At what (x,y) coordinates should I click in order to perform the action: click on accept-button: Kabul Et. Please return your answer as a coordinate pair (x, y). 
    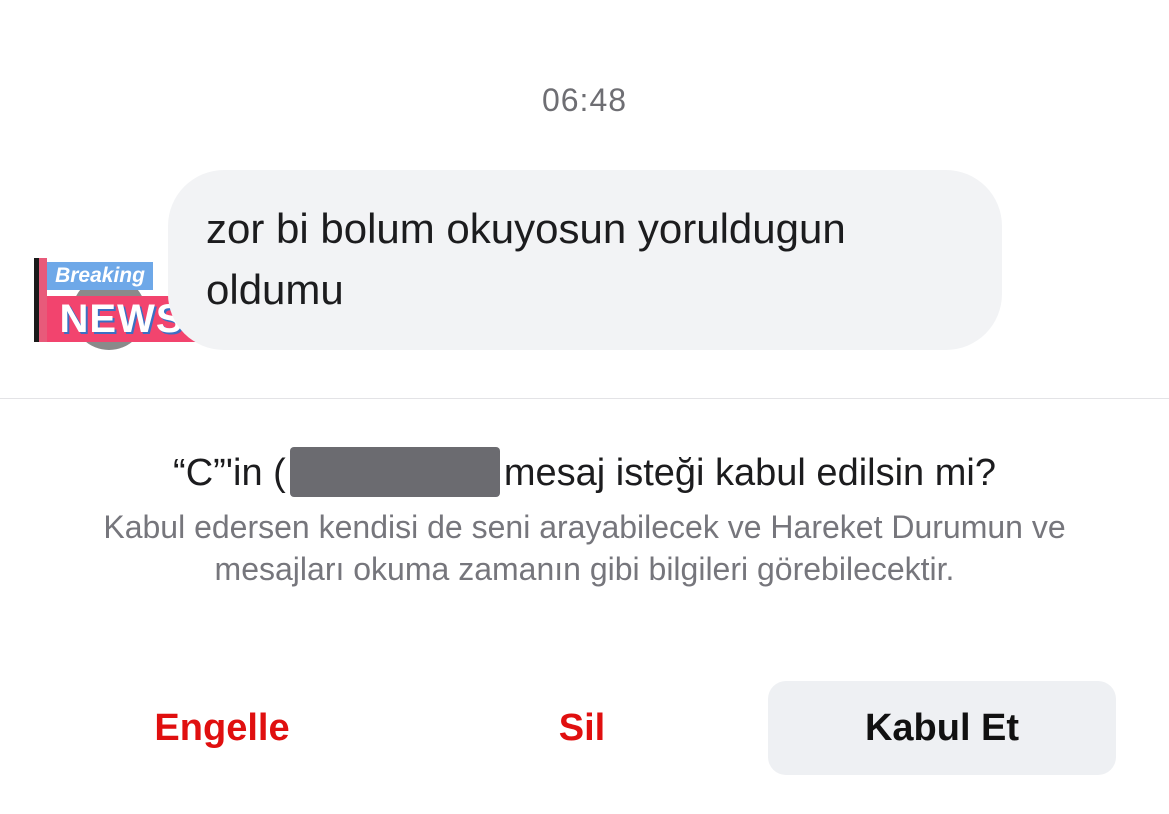
    Looking at the image, I should click on (942, 728).